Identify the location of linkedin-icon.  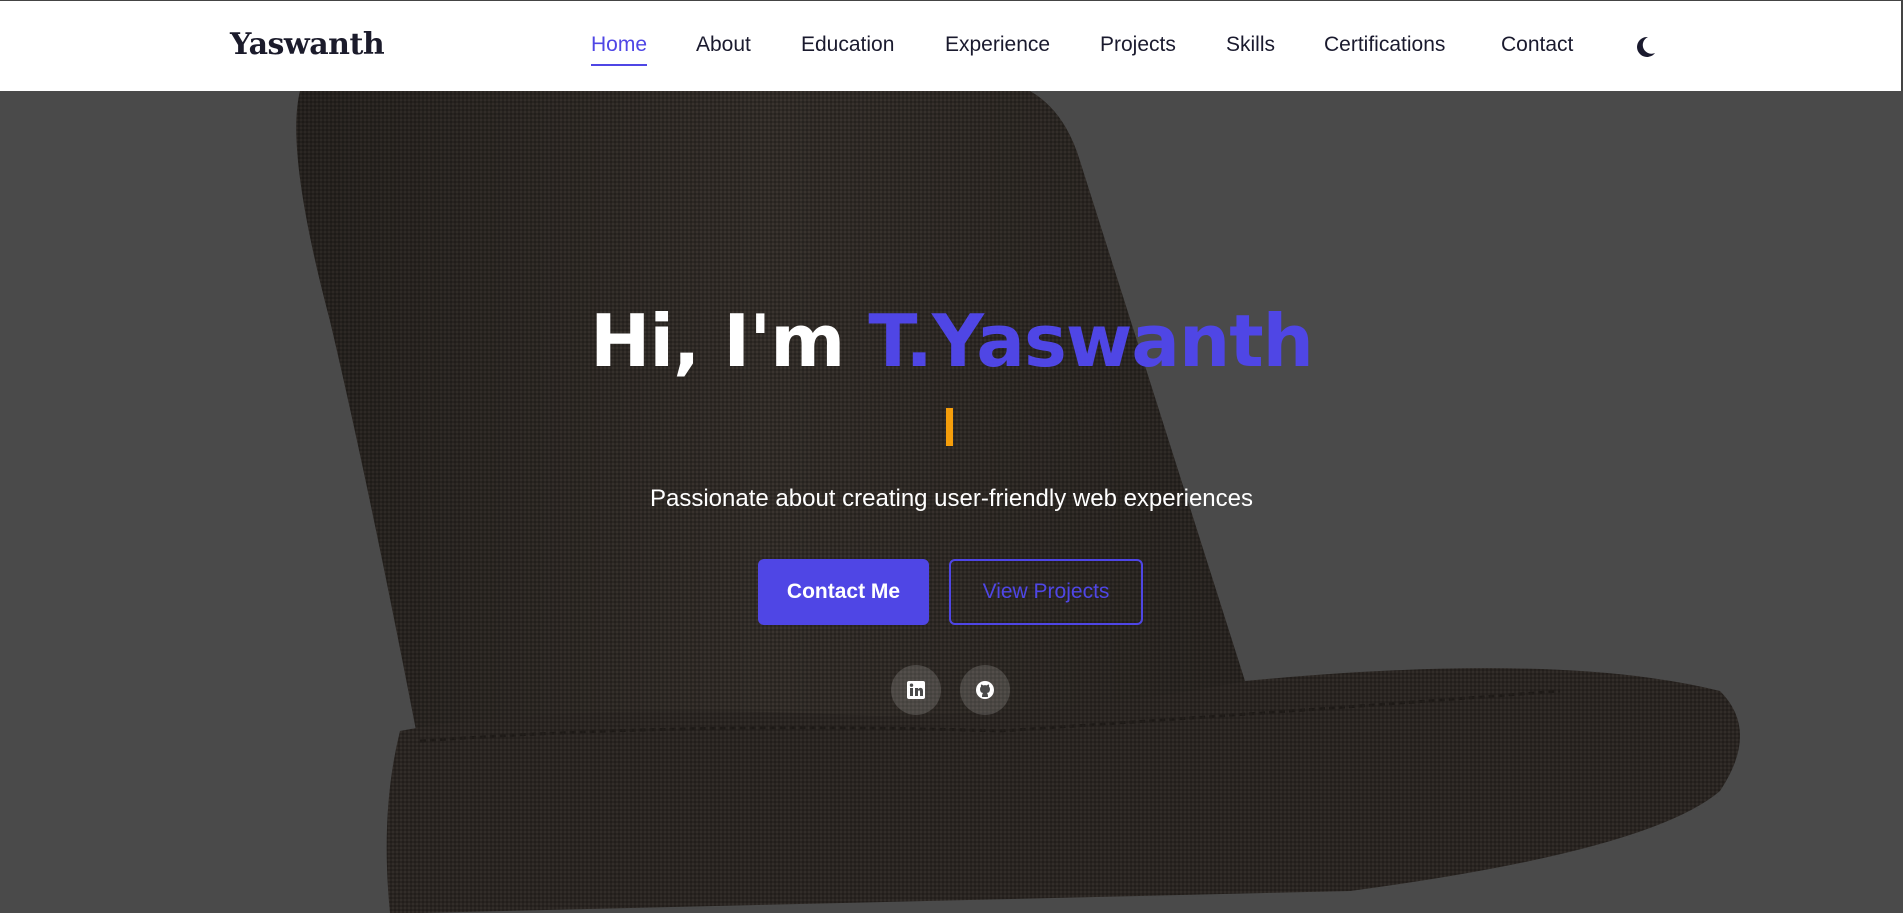
(916, 690).